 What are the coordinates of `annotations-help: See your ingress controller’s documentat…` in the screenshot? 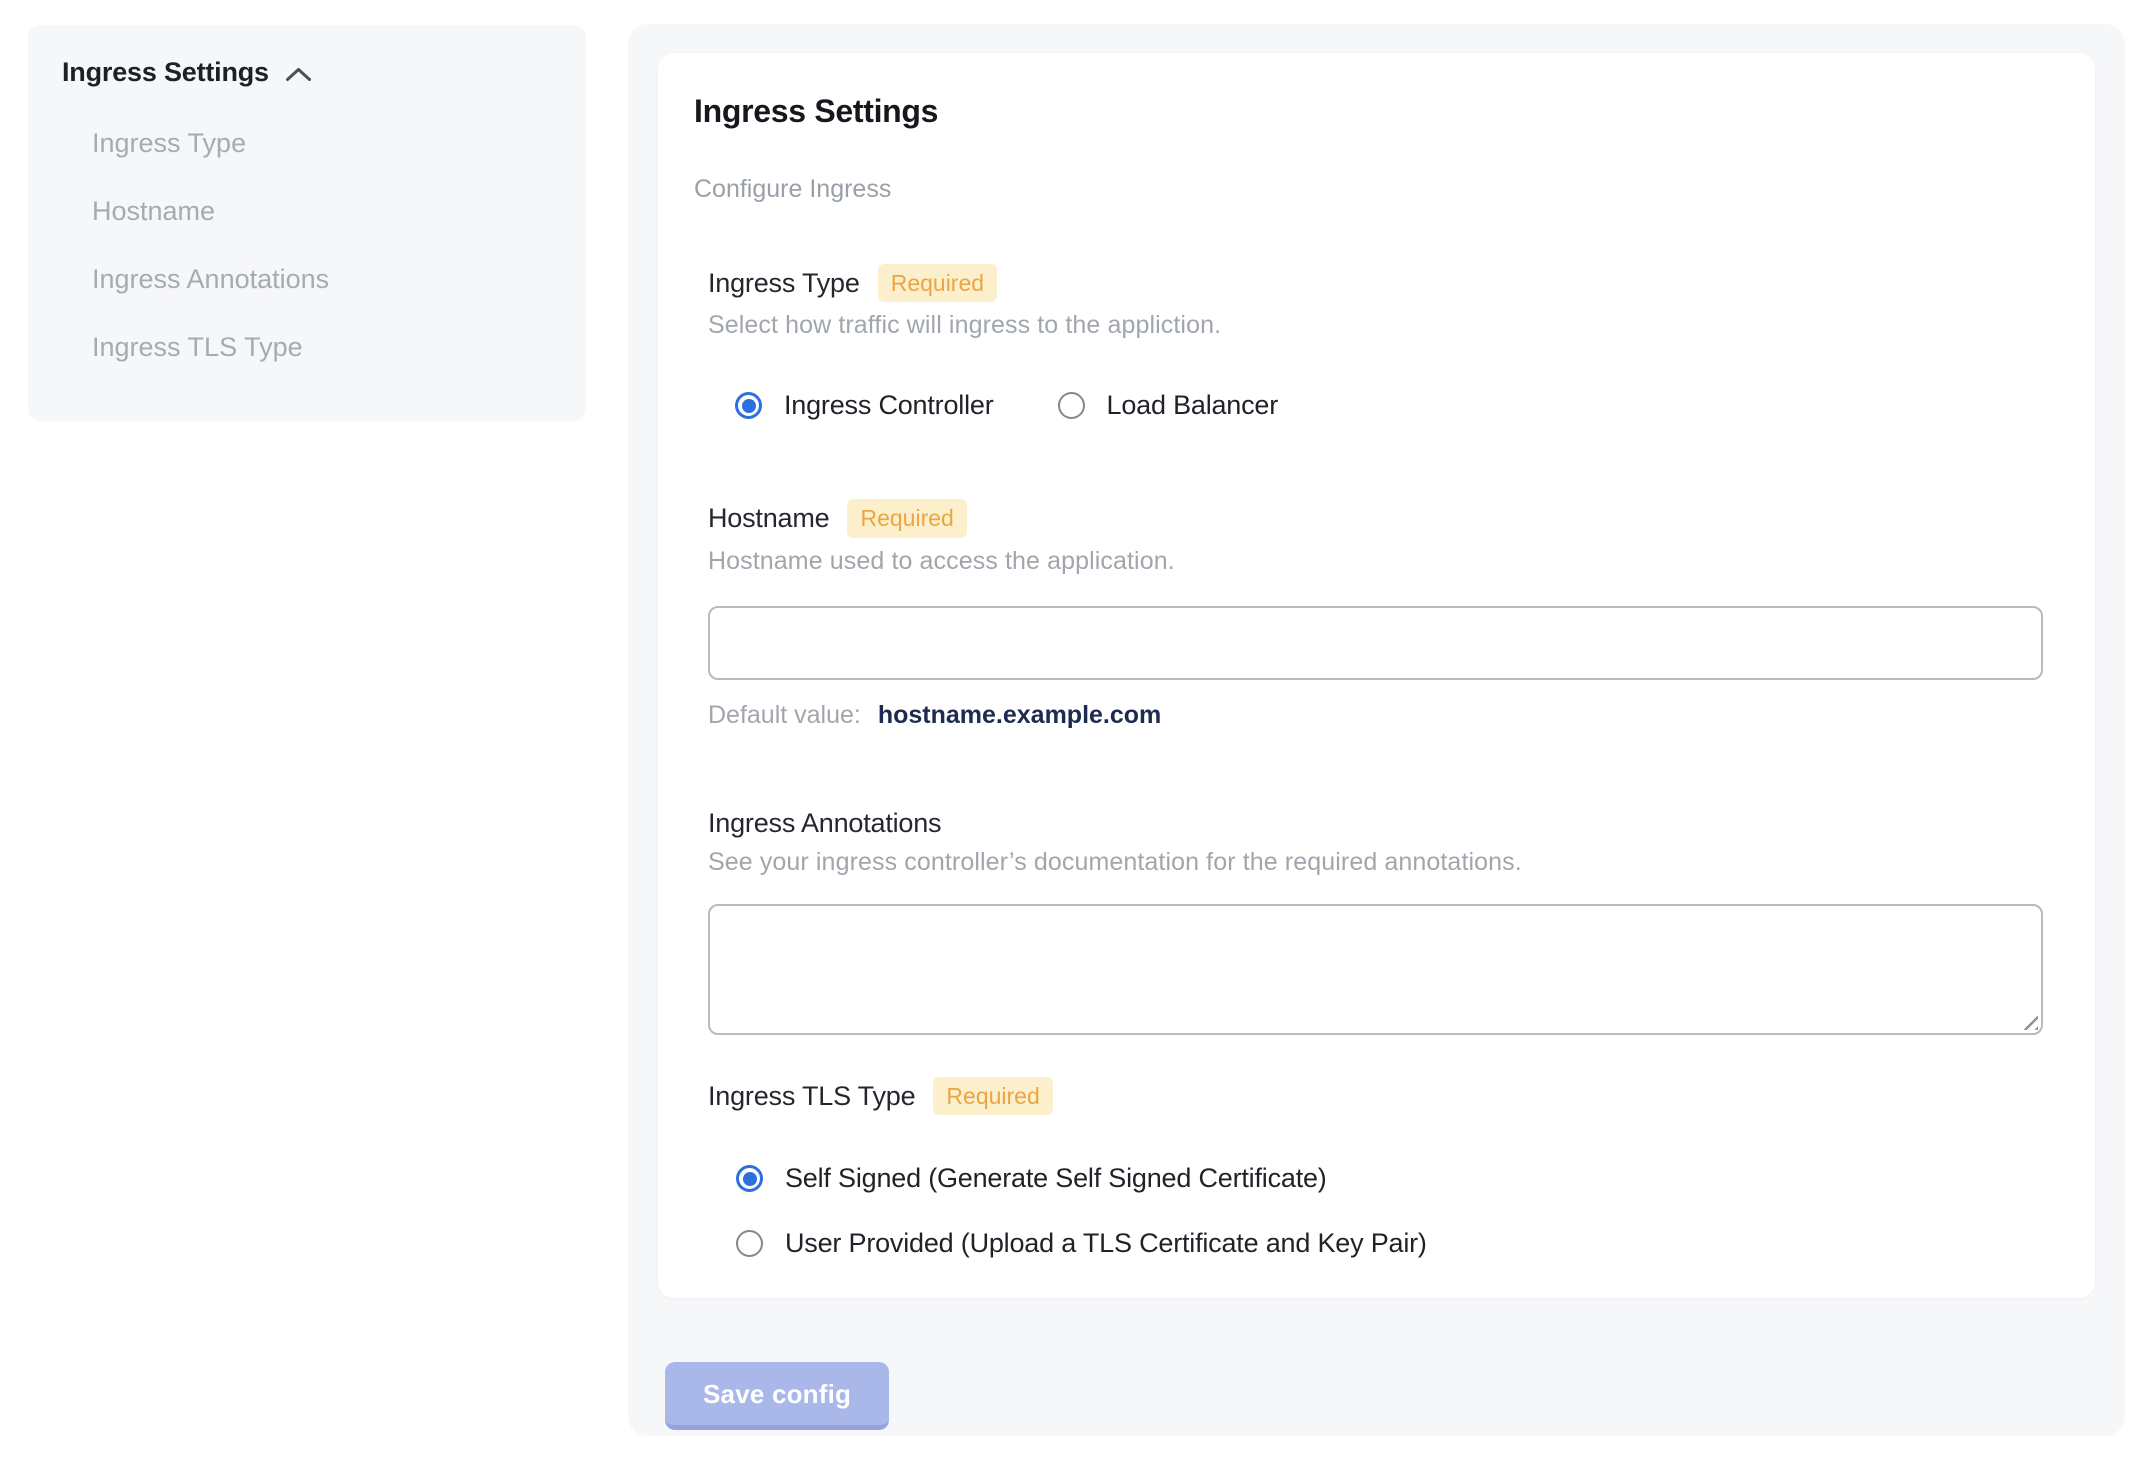 It's located at (1115, 861).